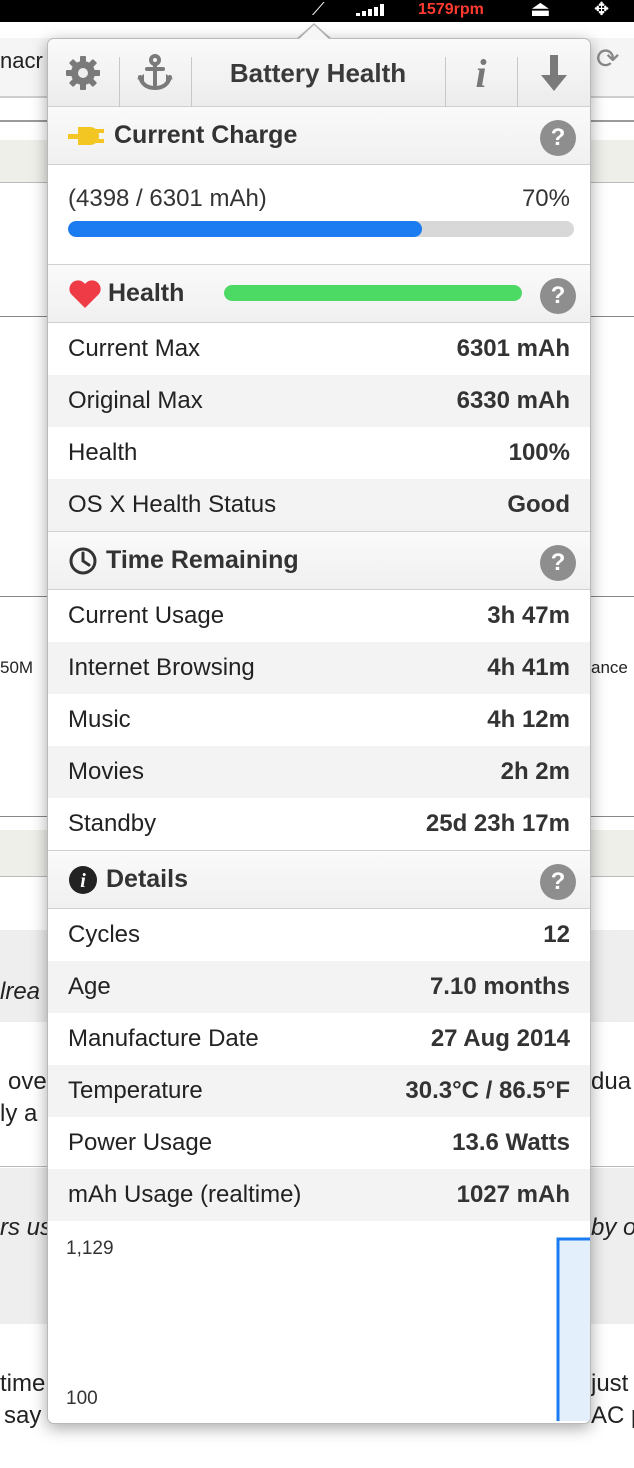 Image resolution: width=634 pixels, height=1468 pixels. What do you see at coordinates (319, 987) in the screenshot?
I see `details-row-age: Age 7.10 months` at bounding box center [319, 987].